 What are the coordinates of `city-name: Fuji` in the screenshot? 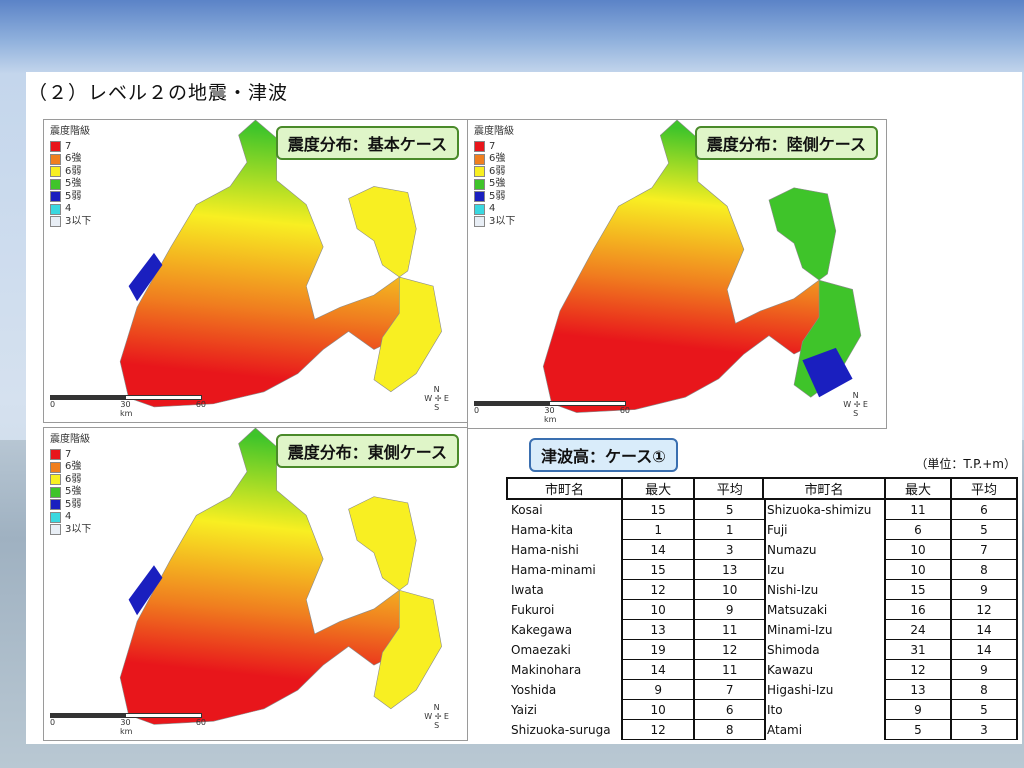 It's located at (777, 529).